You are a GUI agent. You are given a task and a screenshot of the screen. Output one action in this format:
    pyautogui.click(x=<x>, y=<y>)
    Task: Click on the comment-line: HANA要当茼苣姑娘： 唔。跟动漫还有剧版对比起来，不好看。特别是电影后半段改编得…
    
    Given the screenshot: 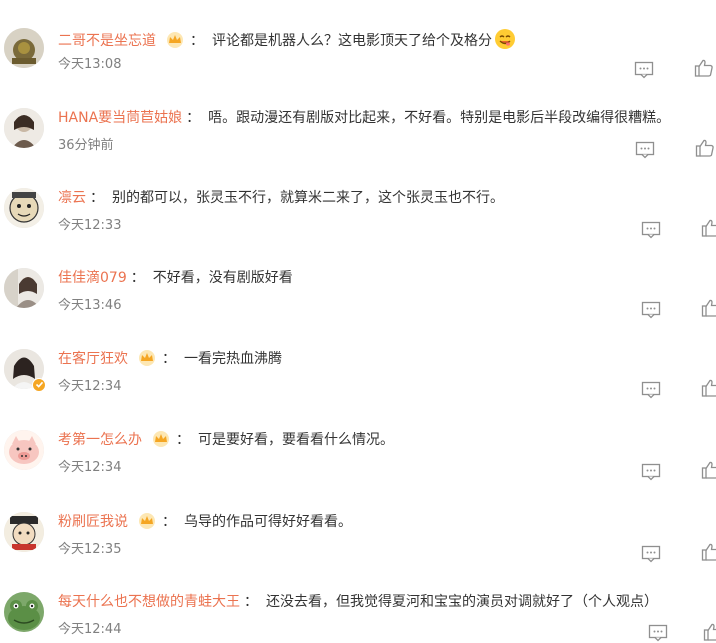 What is the action you would take?
    pyautogui.click(x=364, y=118)
    